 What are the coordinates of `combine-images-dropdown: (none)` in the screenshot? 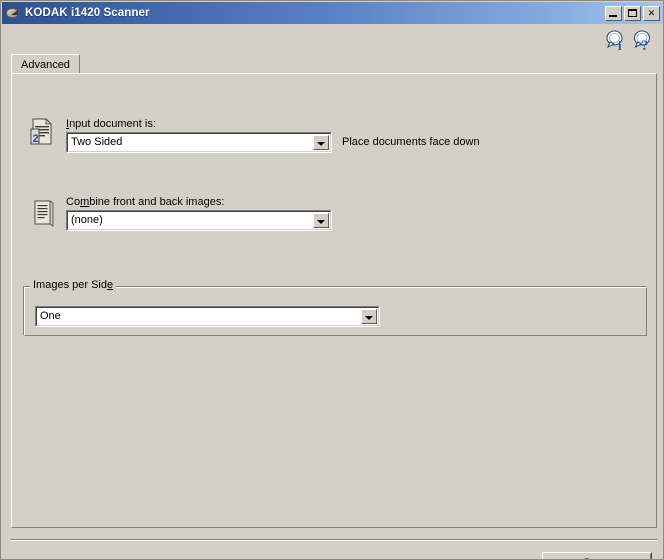 It's located at (199, 220).